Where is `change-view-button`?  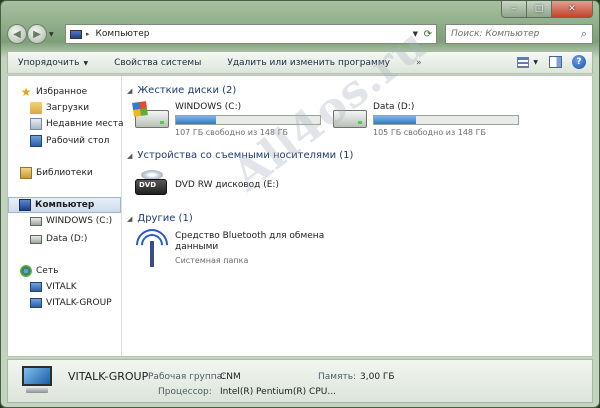 change-view-button is located at coordinates (523, 62).